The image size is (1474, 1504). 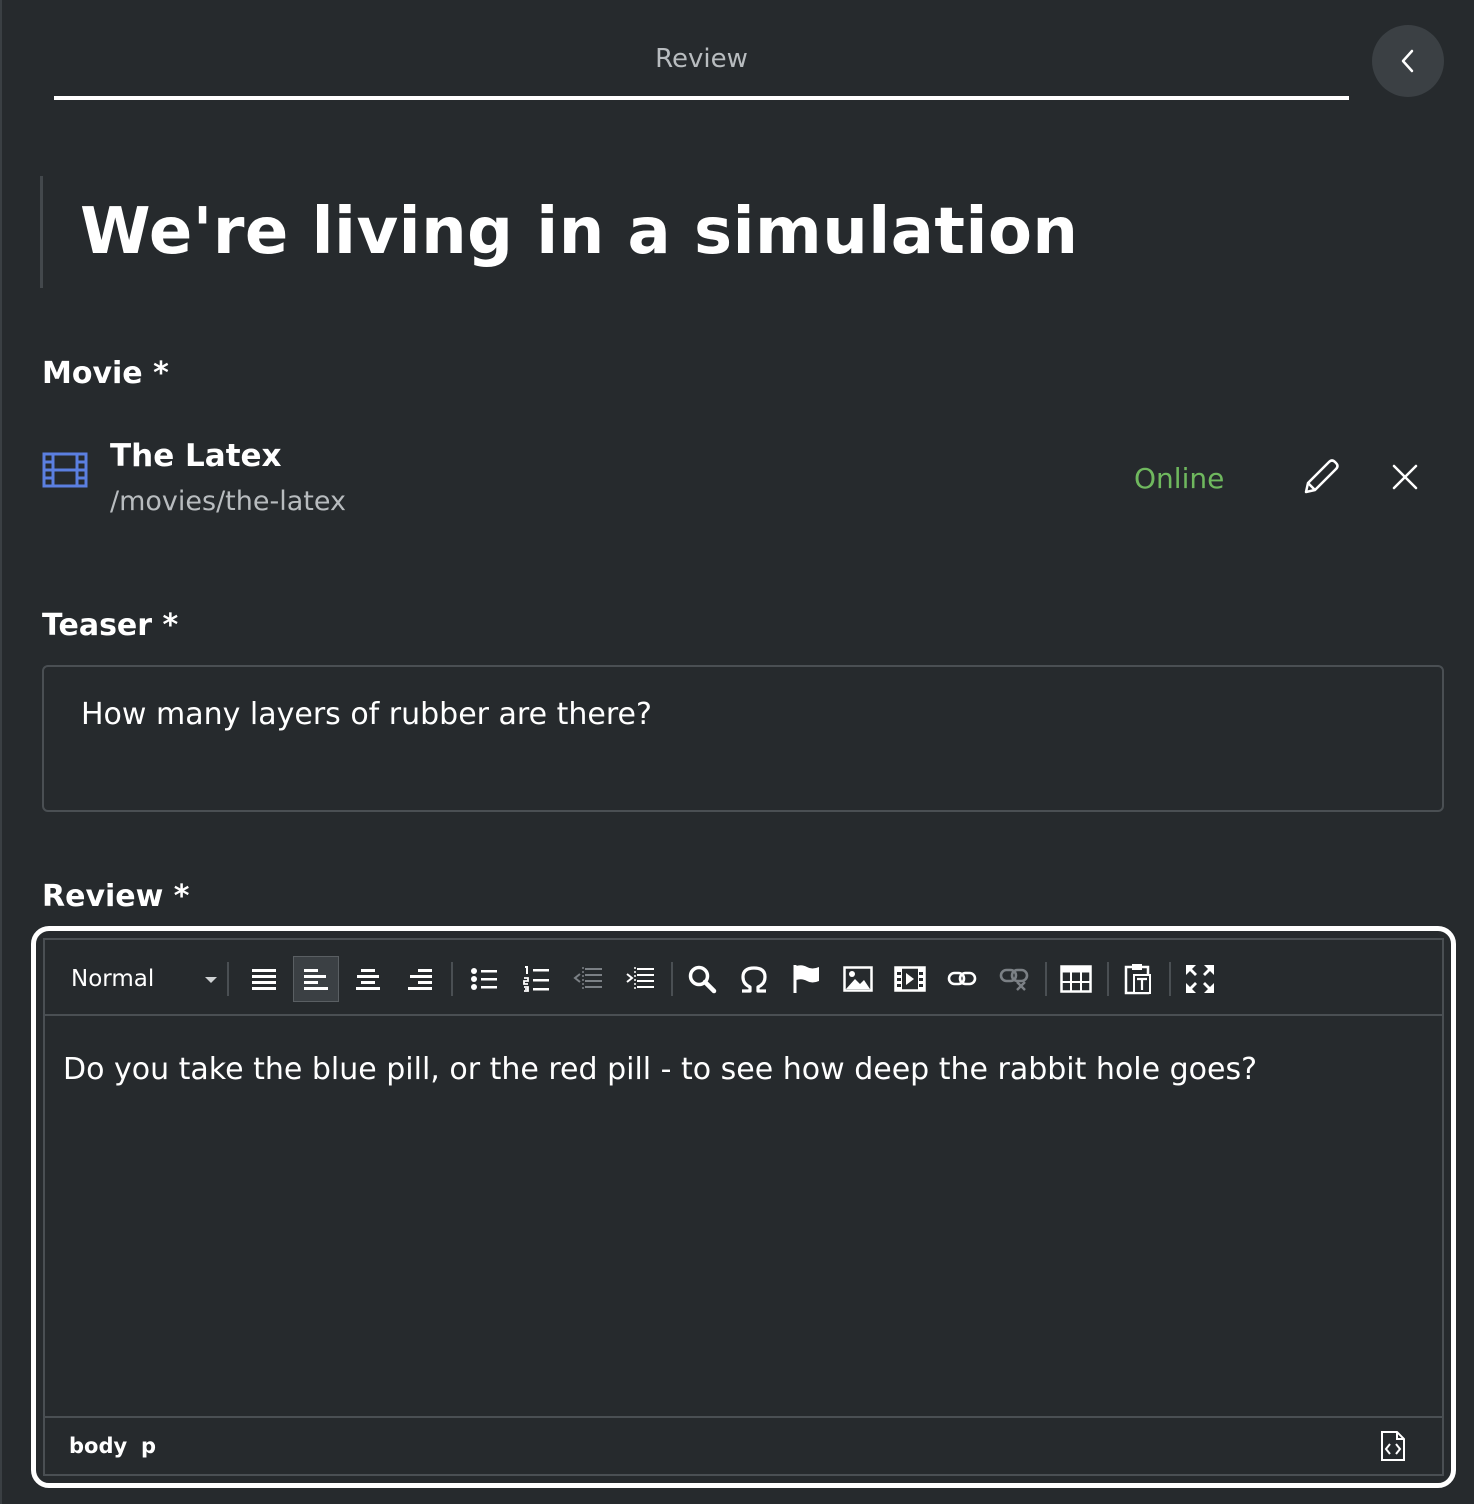 What do you see at coordinates (116, 896) in the screenshot?
I see `review-label: Review *` at bounding box center [116, 896].